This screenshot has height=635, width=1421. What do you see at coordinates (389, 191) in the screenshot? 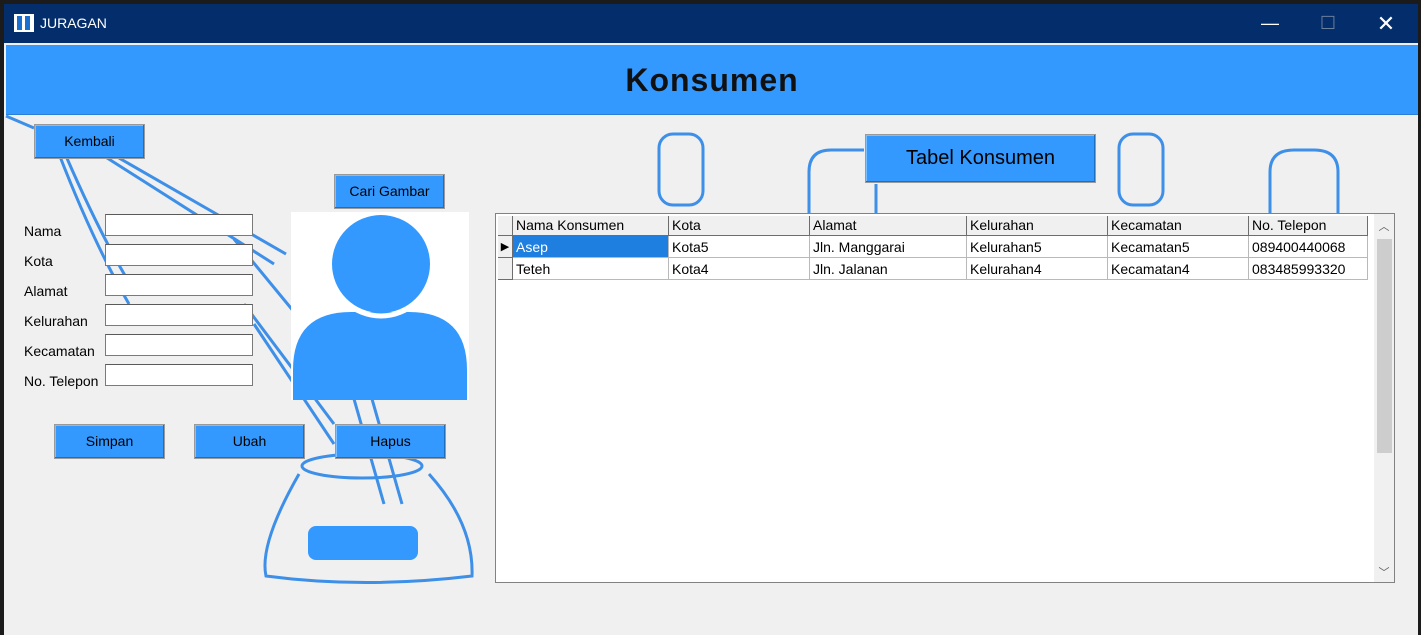
I see `browse-image-button: Cari Gambar` at bounding box center [389, 191].